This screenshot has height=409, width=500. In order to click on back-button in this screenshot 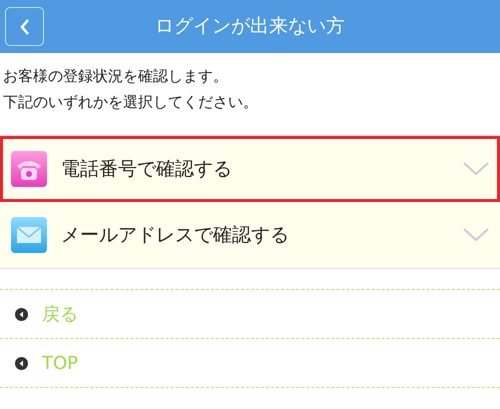, I will do `click(24, 26)`.